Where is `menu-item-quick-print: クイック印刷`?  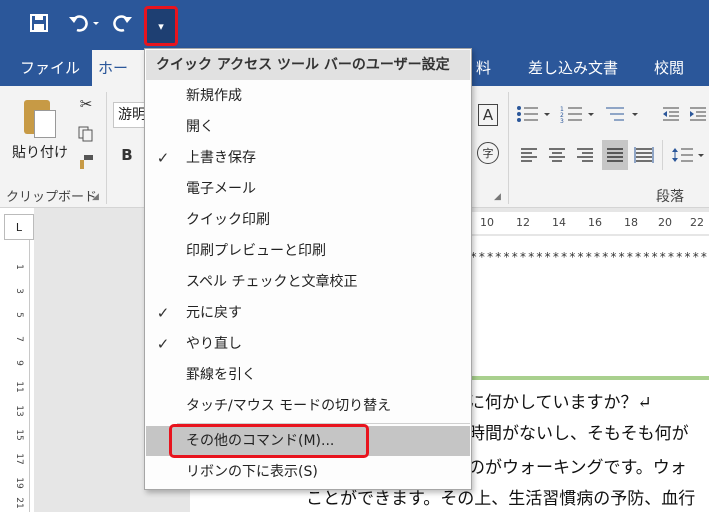
menu-item-quick-print: クイック印刷 is located at coordinates (308, 220).